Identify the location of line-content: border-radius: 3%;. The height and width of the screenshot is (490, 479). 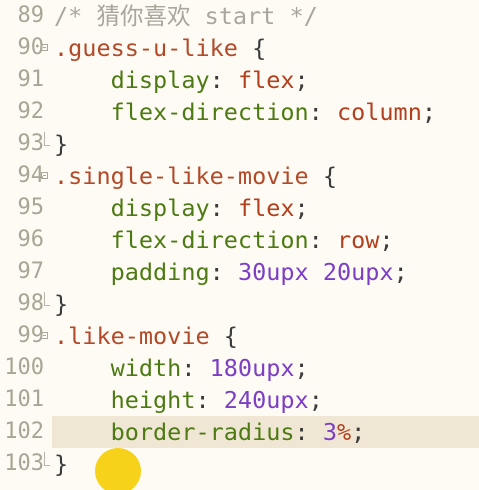
(210, 432).